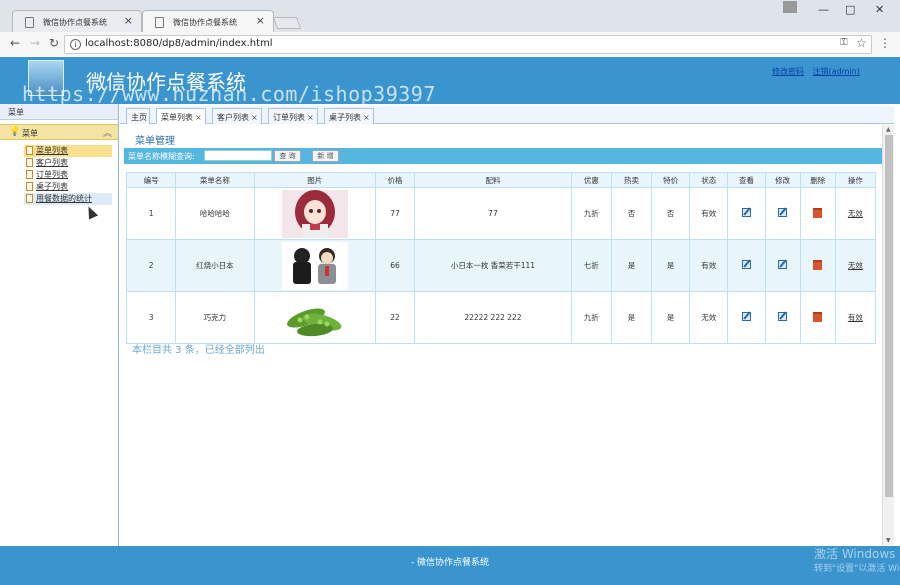 This screenshot has width=900, height=585. Describe the element at coordinates (215, 180) in the screenshot. I see `column-header: 菜单名称` at that location.